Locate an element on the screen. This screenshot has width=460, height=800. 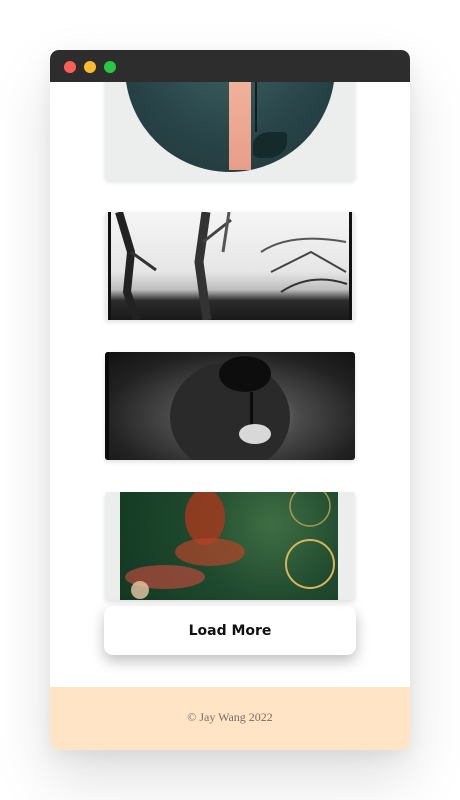
window-titlebar is located at coordinates (230, 66).